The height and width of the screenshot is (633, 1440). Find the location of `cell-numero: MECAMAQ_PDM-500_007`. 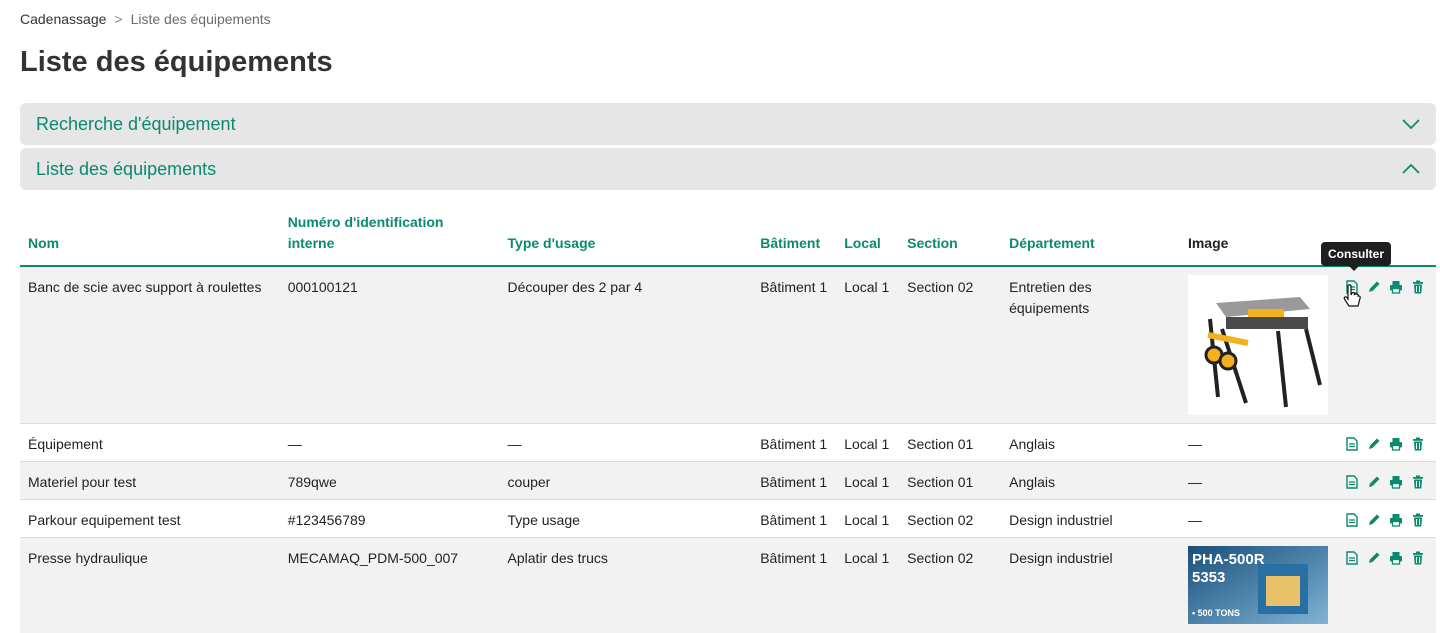

cell-numero: MECAMAQ_PDM-500_007 is located at coordinates (389, 585).